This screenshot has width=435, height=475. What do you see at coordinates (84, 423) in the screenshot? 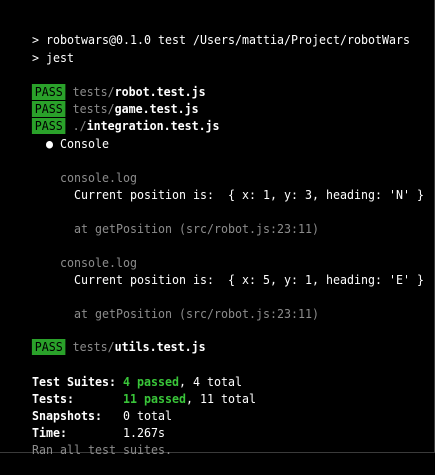
I see `summary-time: Time: 1.267s` at bounding box center [84, 423].